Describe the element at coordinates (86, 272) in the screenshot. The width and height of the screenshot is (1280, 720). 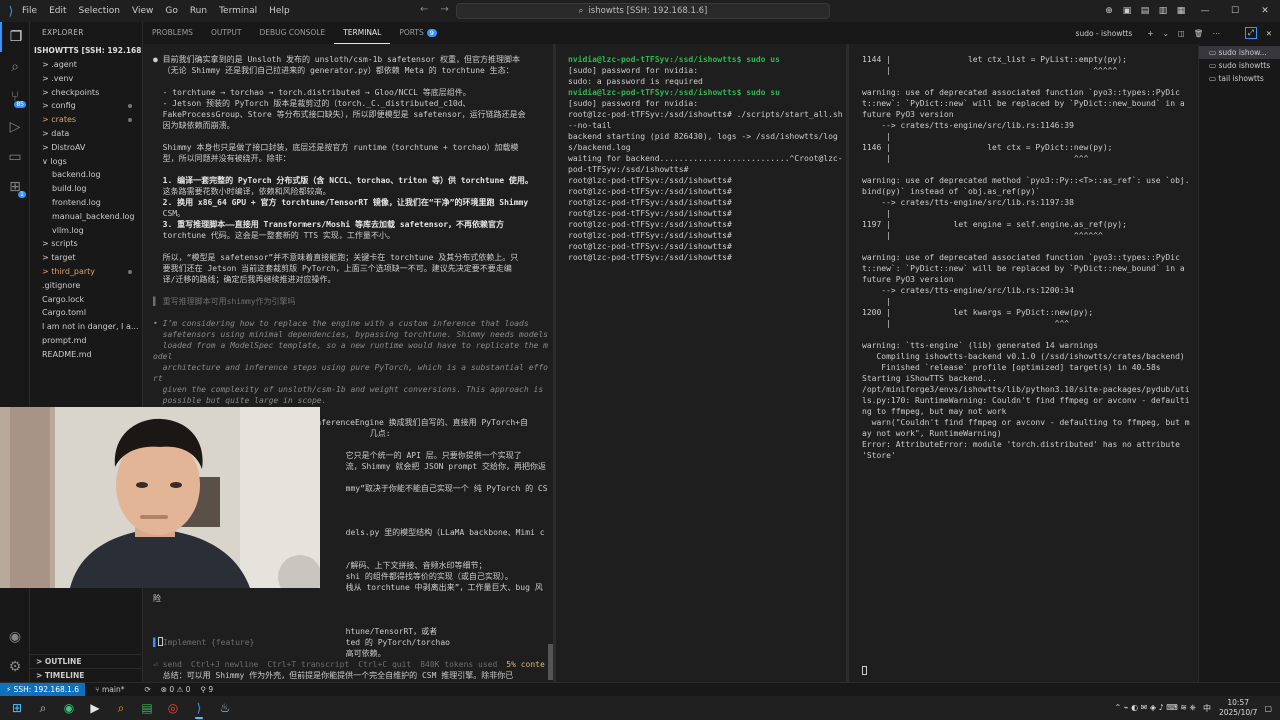
I see `tree-item: > third_party` at that location.